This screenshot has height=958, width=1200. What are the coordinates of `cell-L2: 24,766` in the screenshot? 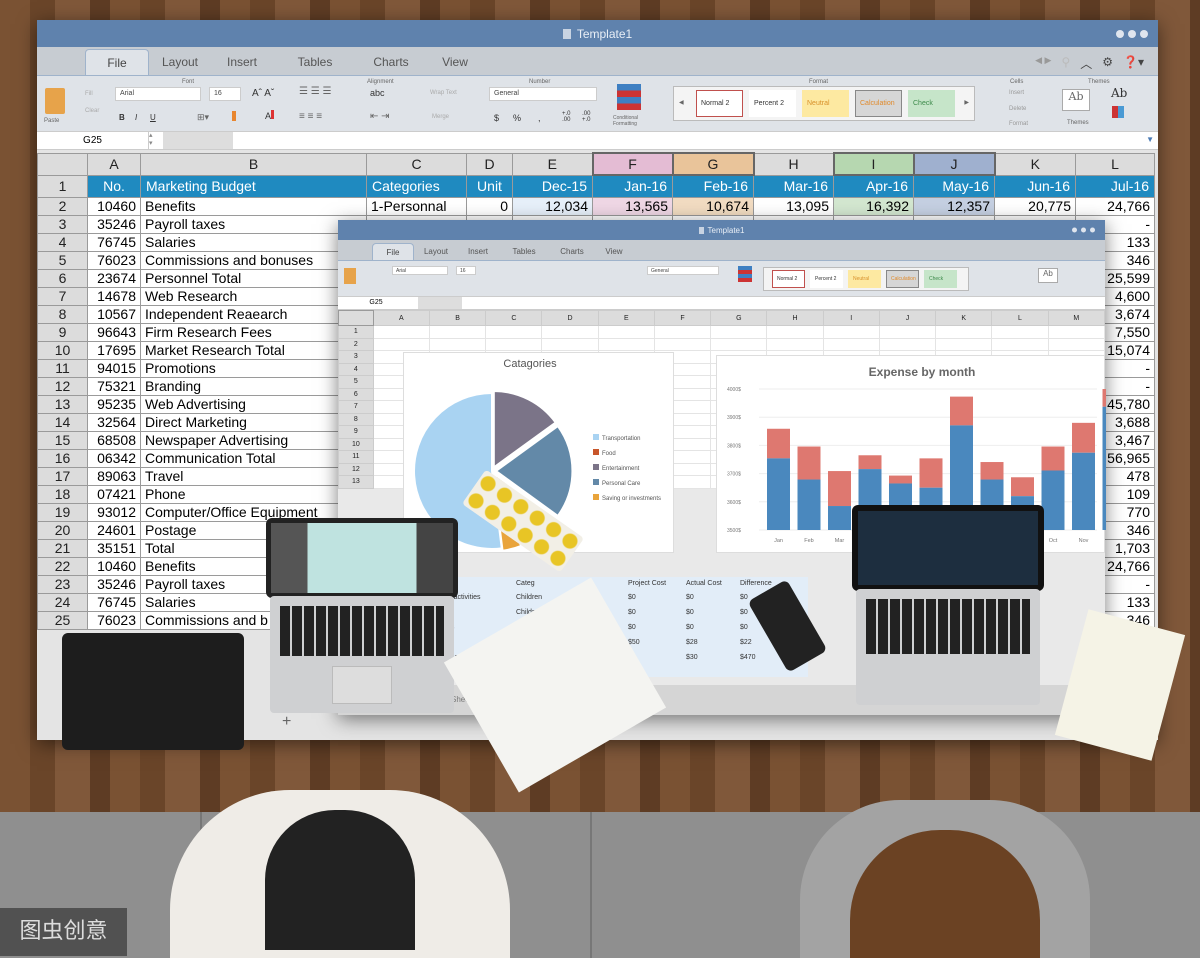 It's located at (1115, 206).